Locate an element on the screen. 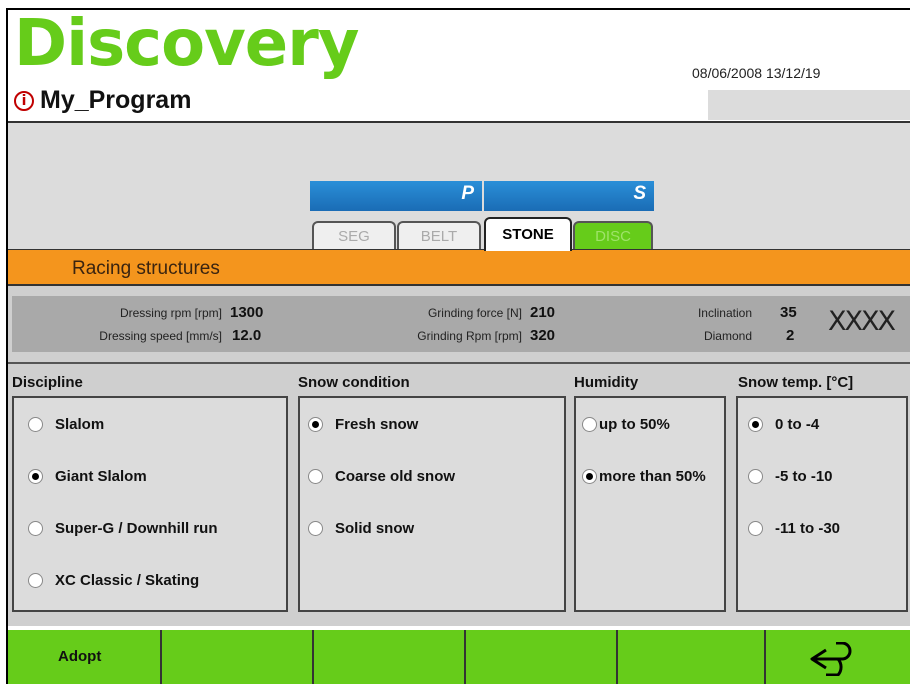 The width and height of the screenshot is (910, 684). back-button is located at coordinates (837, 657).